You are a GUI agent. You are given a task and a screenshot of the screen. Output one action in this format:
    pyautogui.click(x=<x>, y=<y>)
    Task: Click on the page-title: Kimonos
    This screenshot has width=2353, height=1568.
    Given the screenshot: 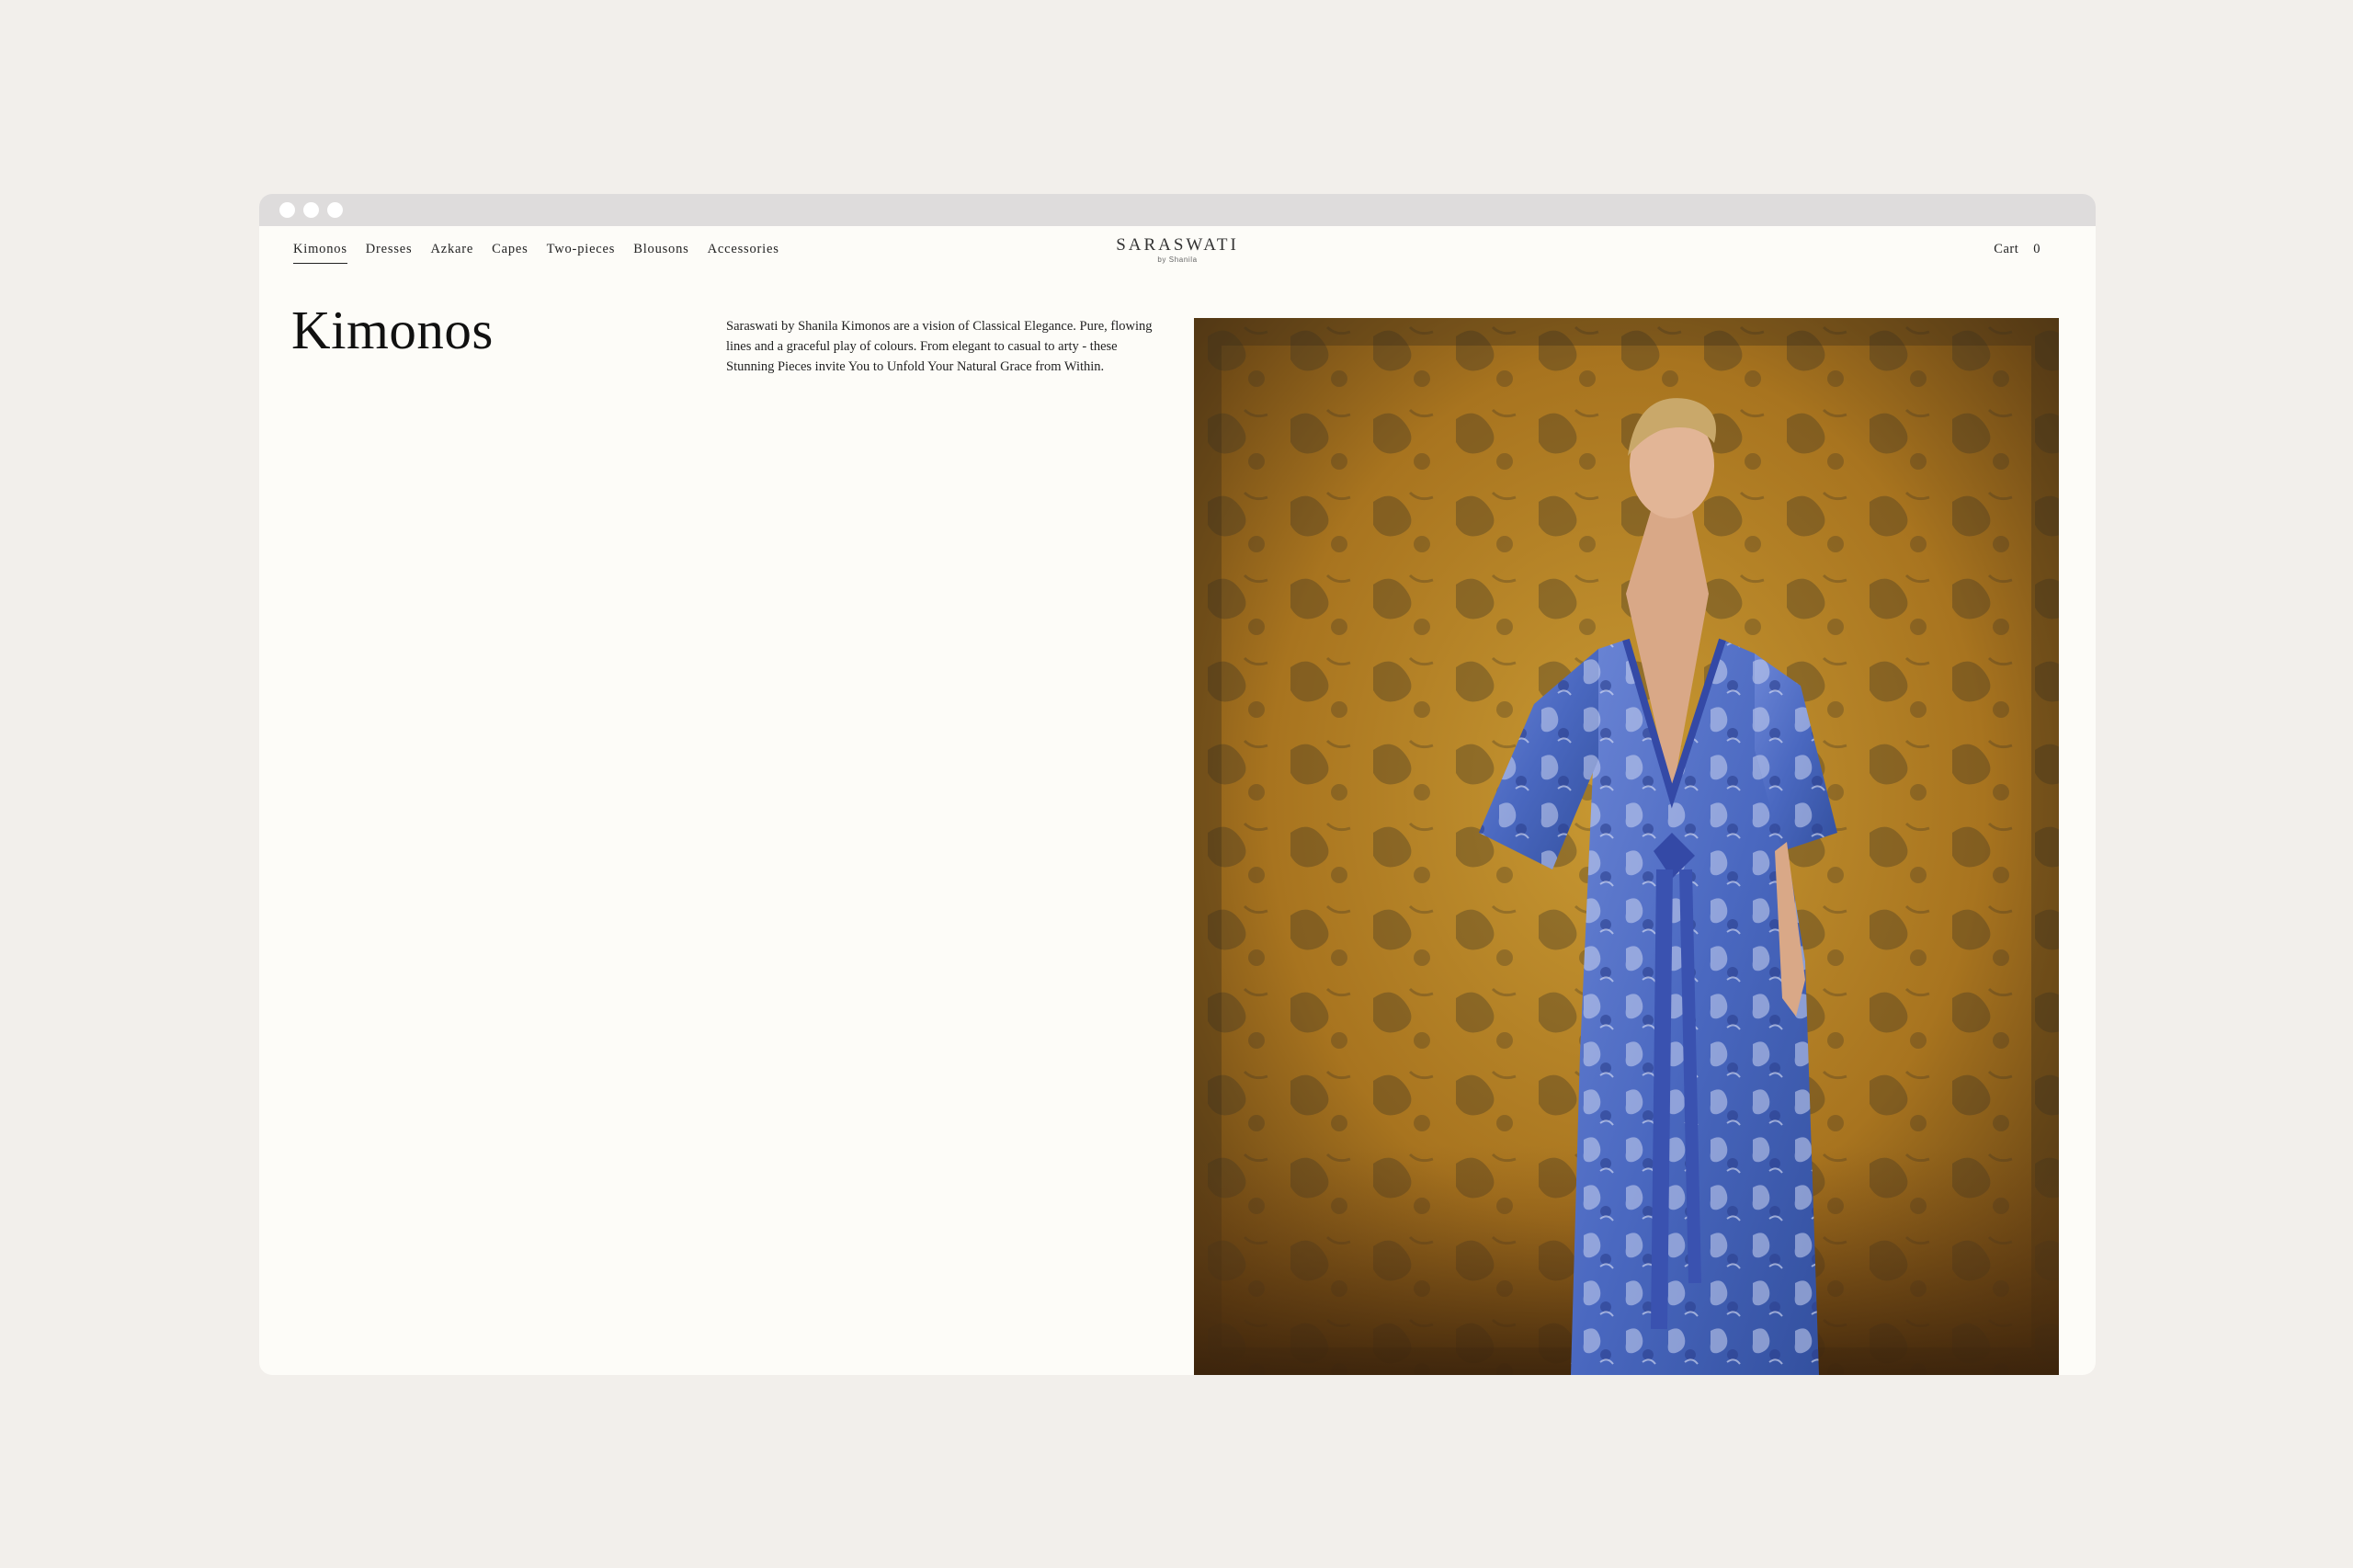 What is the action you would take?
    pyautogui.click(x=392, y=330)
    